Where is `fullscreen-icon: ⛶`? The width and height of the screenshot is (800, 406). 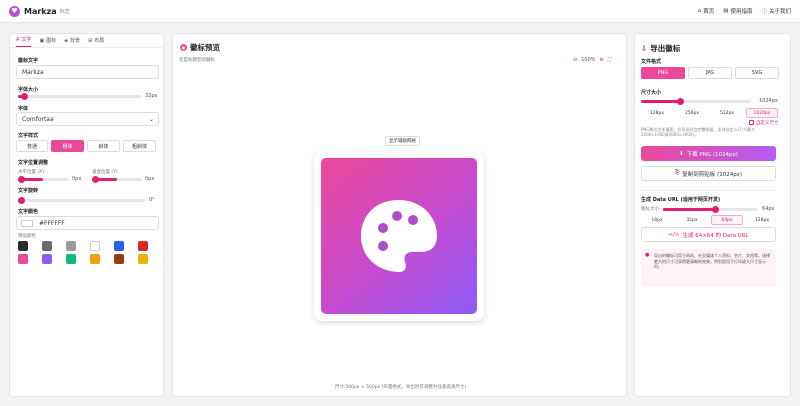 fullscreen-icon: ⛶ is located at coordinates (610, 60).